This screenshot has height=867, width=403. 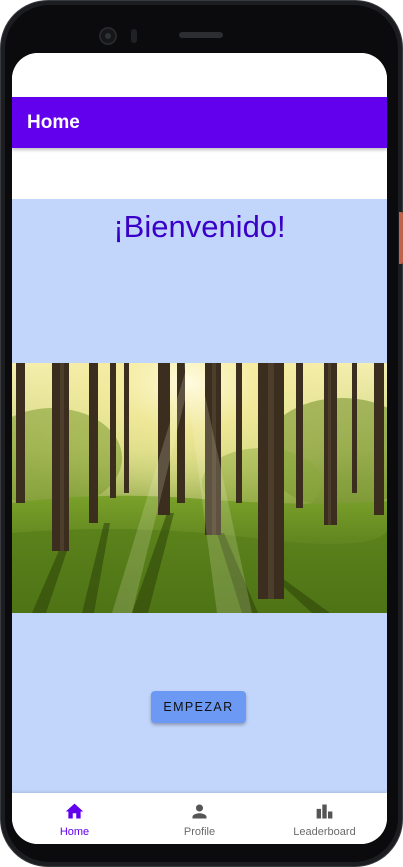 I want to click on start-button: EMPEZAR, so click(x=198, y=707).